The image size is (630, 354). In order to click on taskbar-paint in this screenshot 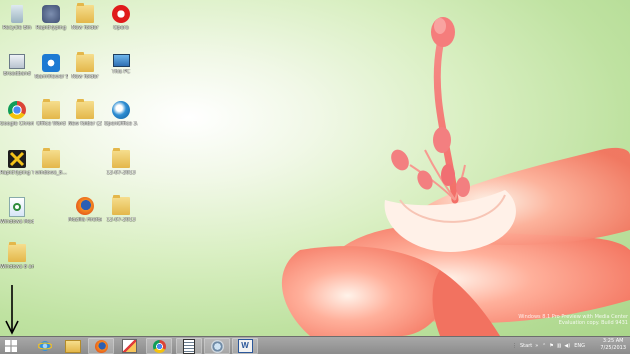, I will do `click(129, 346)`.